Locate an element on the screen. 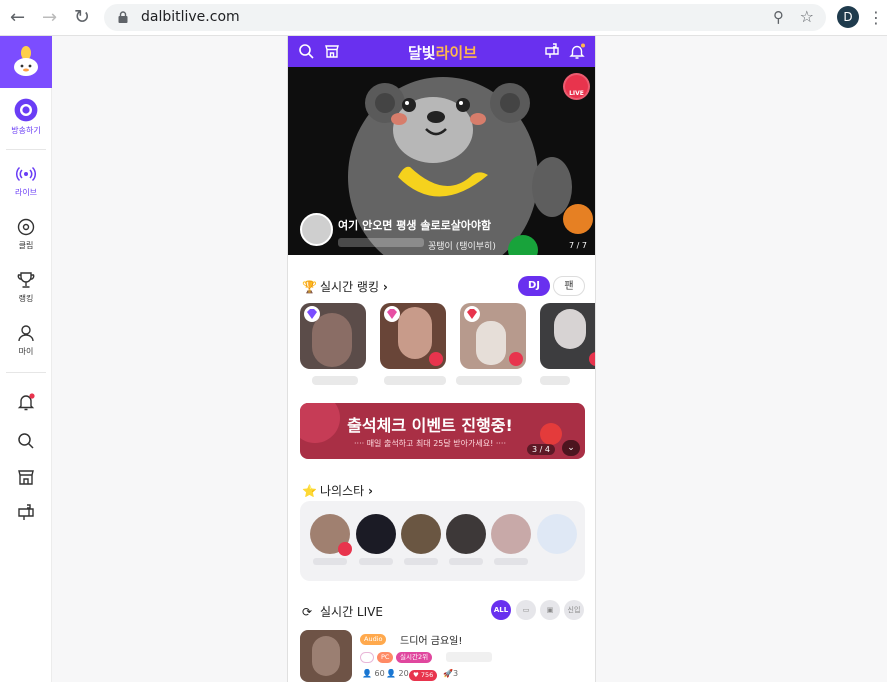 The image size is (887, 682). fan-count: 👤 20 is located at coordinates (397, 673).